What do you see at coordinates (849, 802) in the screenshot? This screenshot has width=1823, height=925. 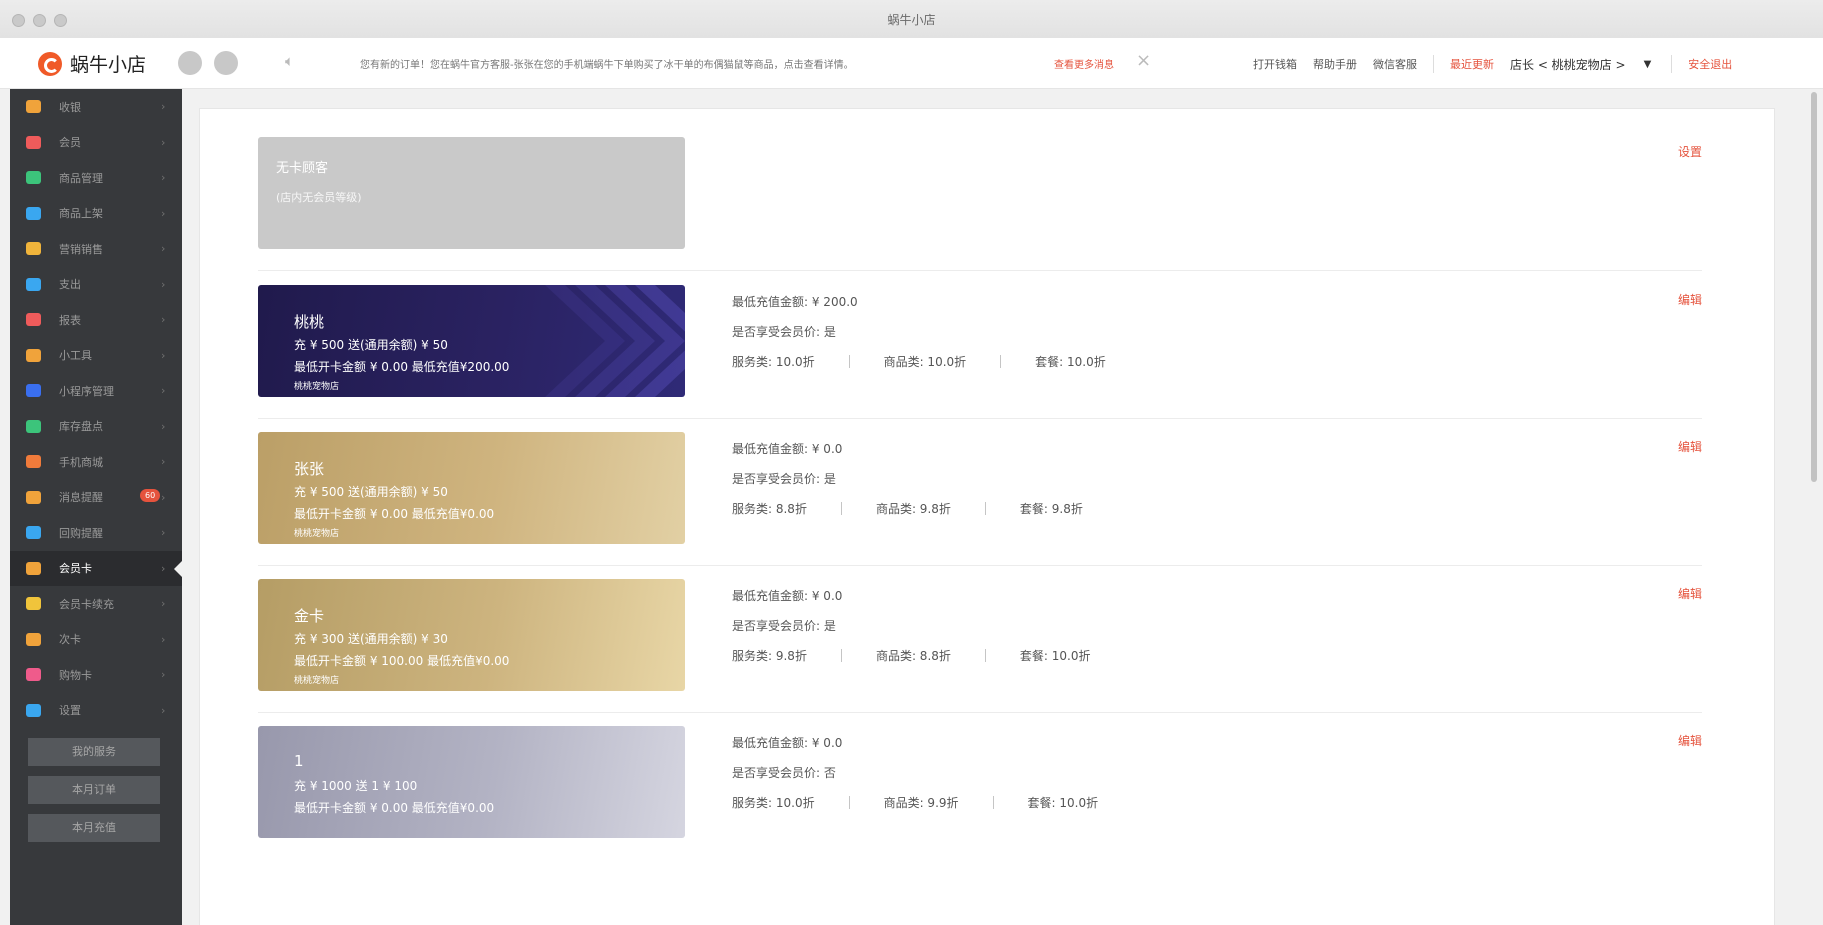 I see `divider` at bounding box center [849, 802].